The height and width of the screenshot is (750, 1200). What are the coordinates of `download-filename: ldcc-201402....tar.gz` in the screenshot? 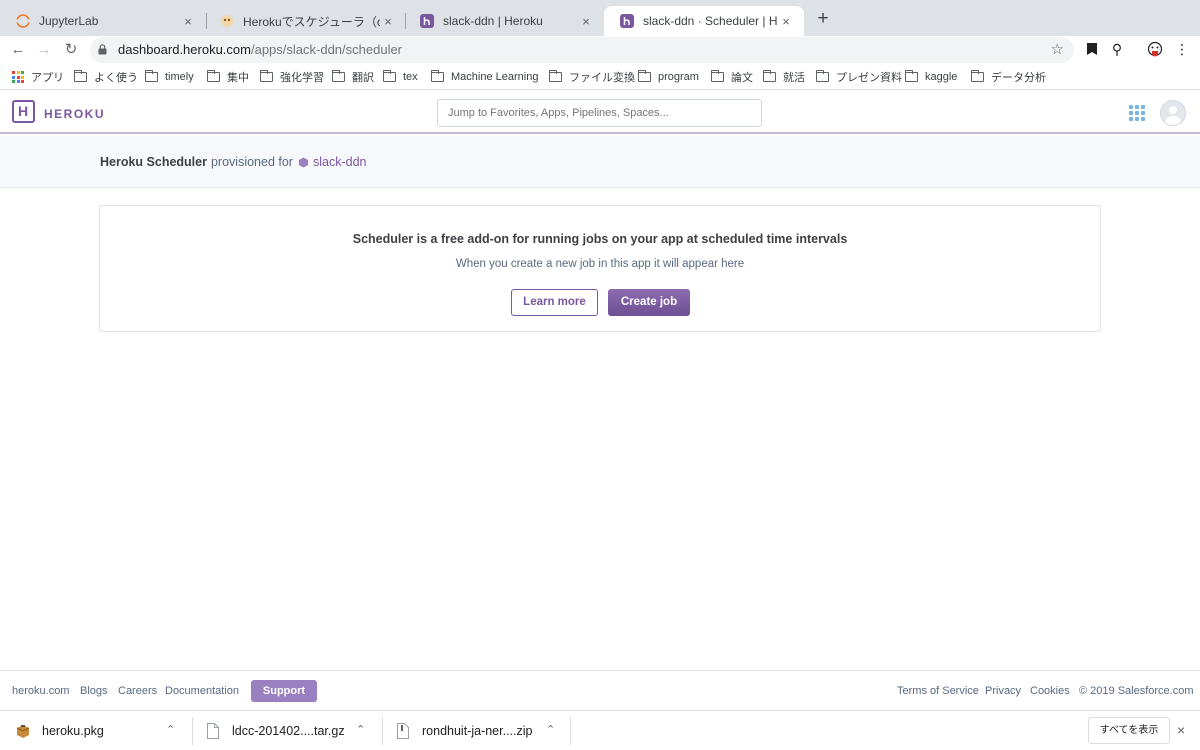 It's located at (288, 731).